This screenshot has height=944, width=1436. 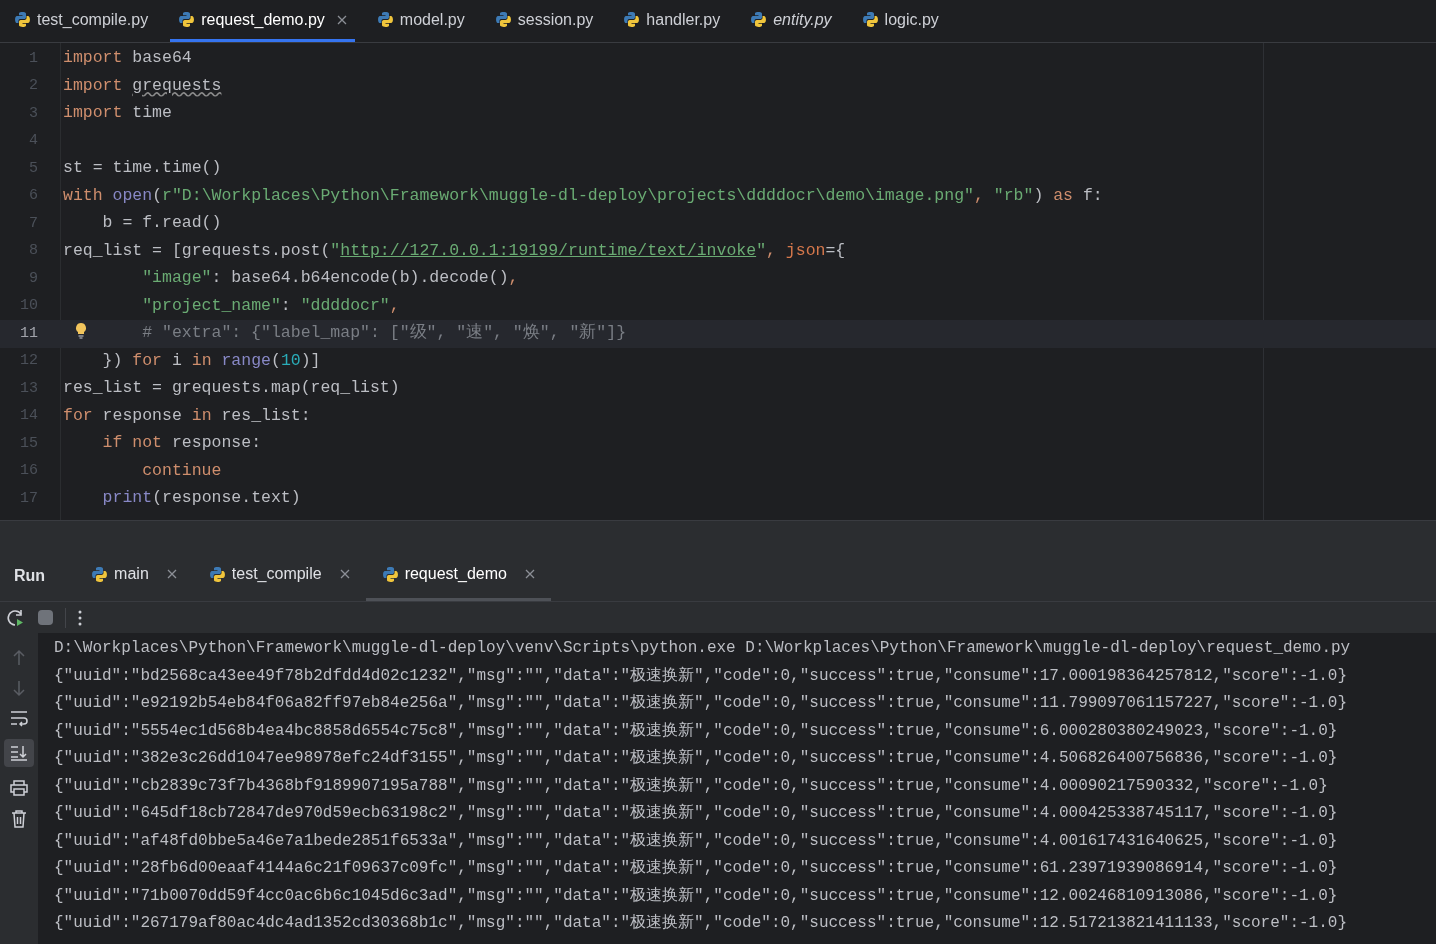 I want to click on console-output-line: {"uuid":"cb2839c73f7b4368bf9189907195a788","msg":"","data":"极速换新","code":0,"success":true,"consume":4.00090217590332,"score":-1.0}, so click(x=691, y=786).